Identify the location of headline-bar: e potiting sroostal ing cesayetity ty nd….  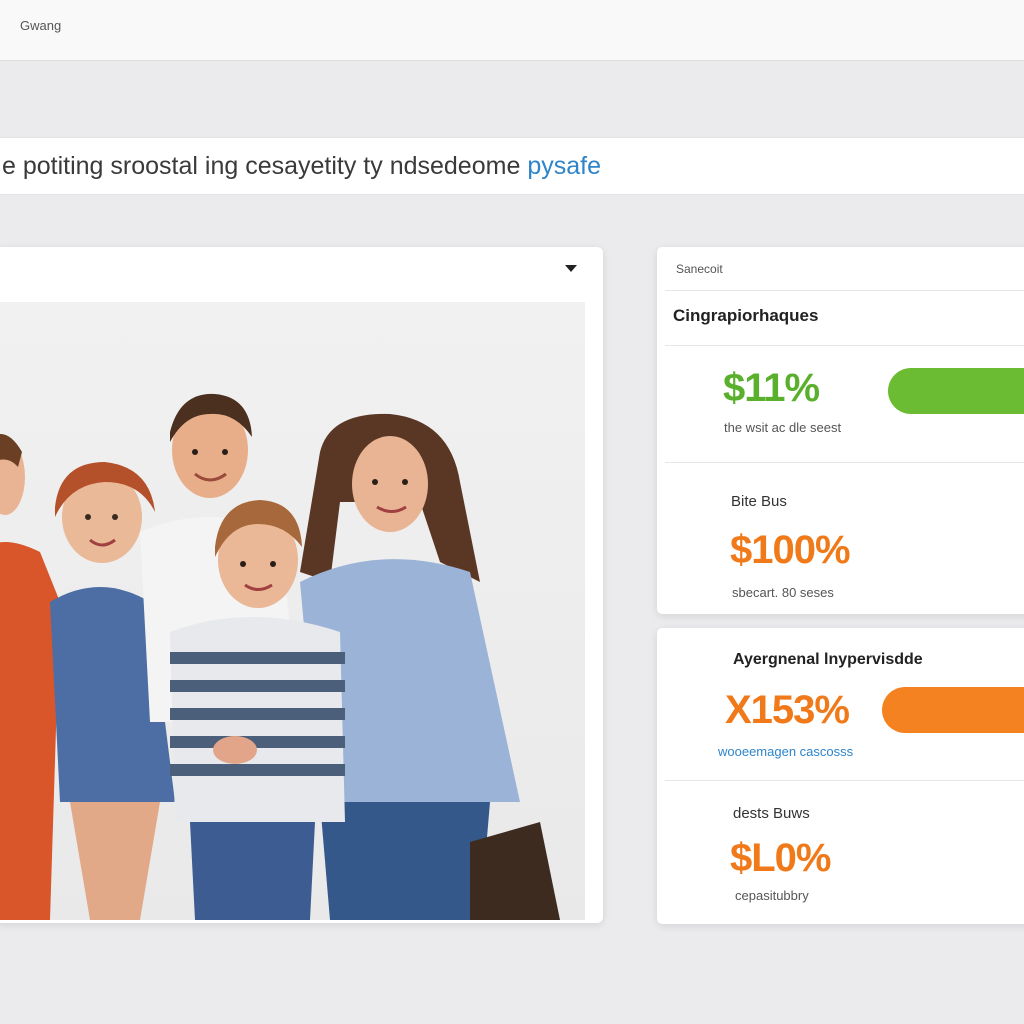
(512, 166).